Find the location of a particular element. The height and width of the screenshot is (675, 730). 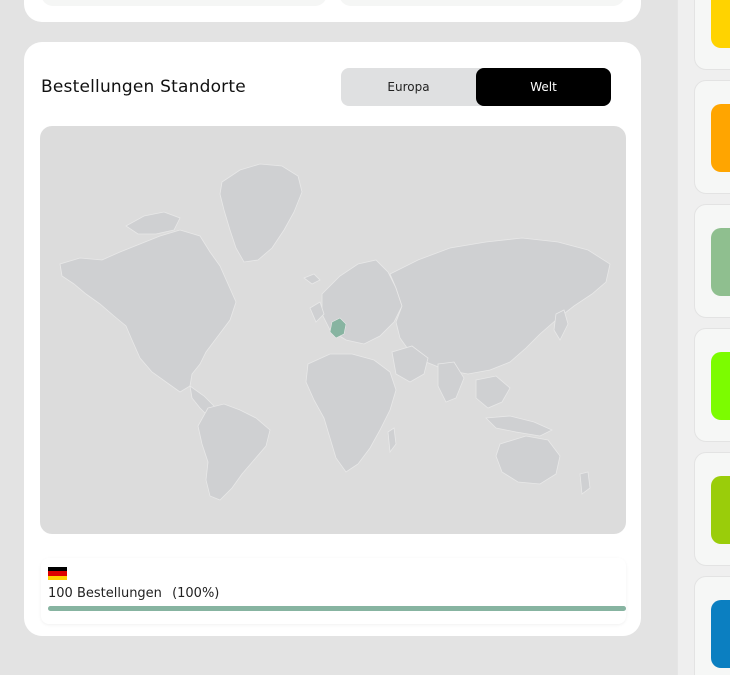

map-region-southeast-asia is located at coordinates (493, 392).